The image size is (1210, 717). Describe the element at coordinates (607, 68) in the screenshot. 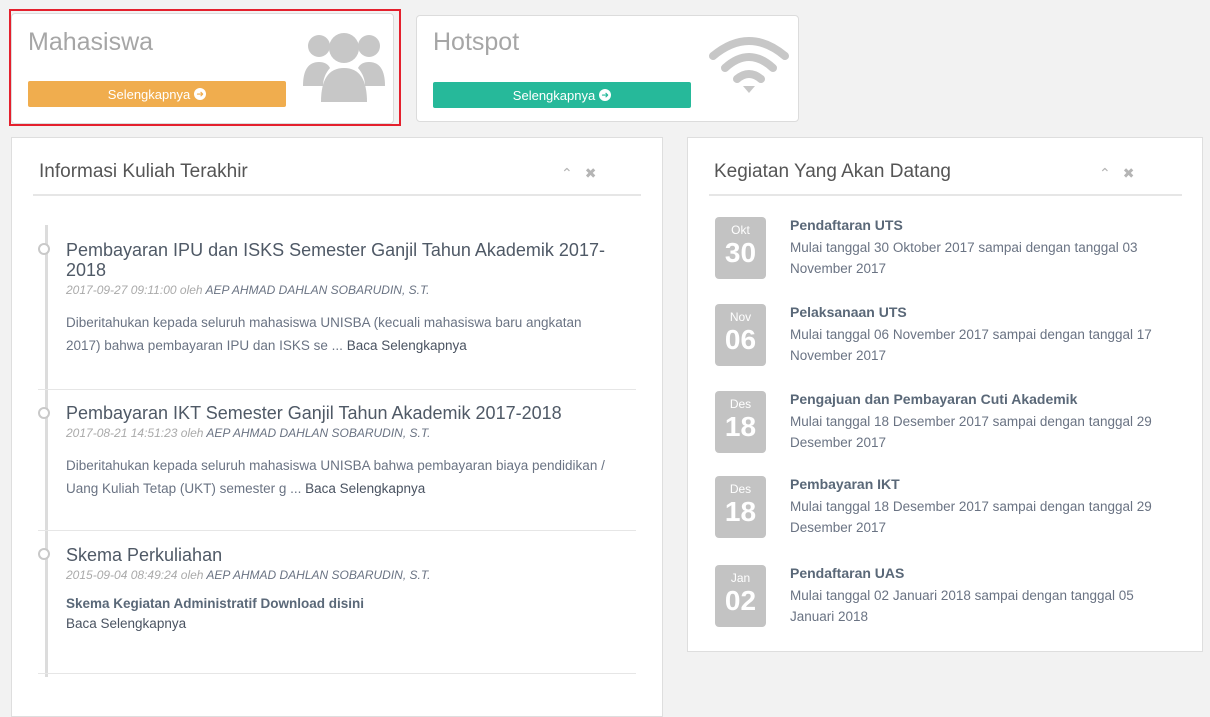

I see `tile-hotspot: Hotspot Selengkapnya ➜` at that location.